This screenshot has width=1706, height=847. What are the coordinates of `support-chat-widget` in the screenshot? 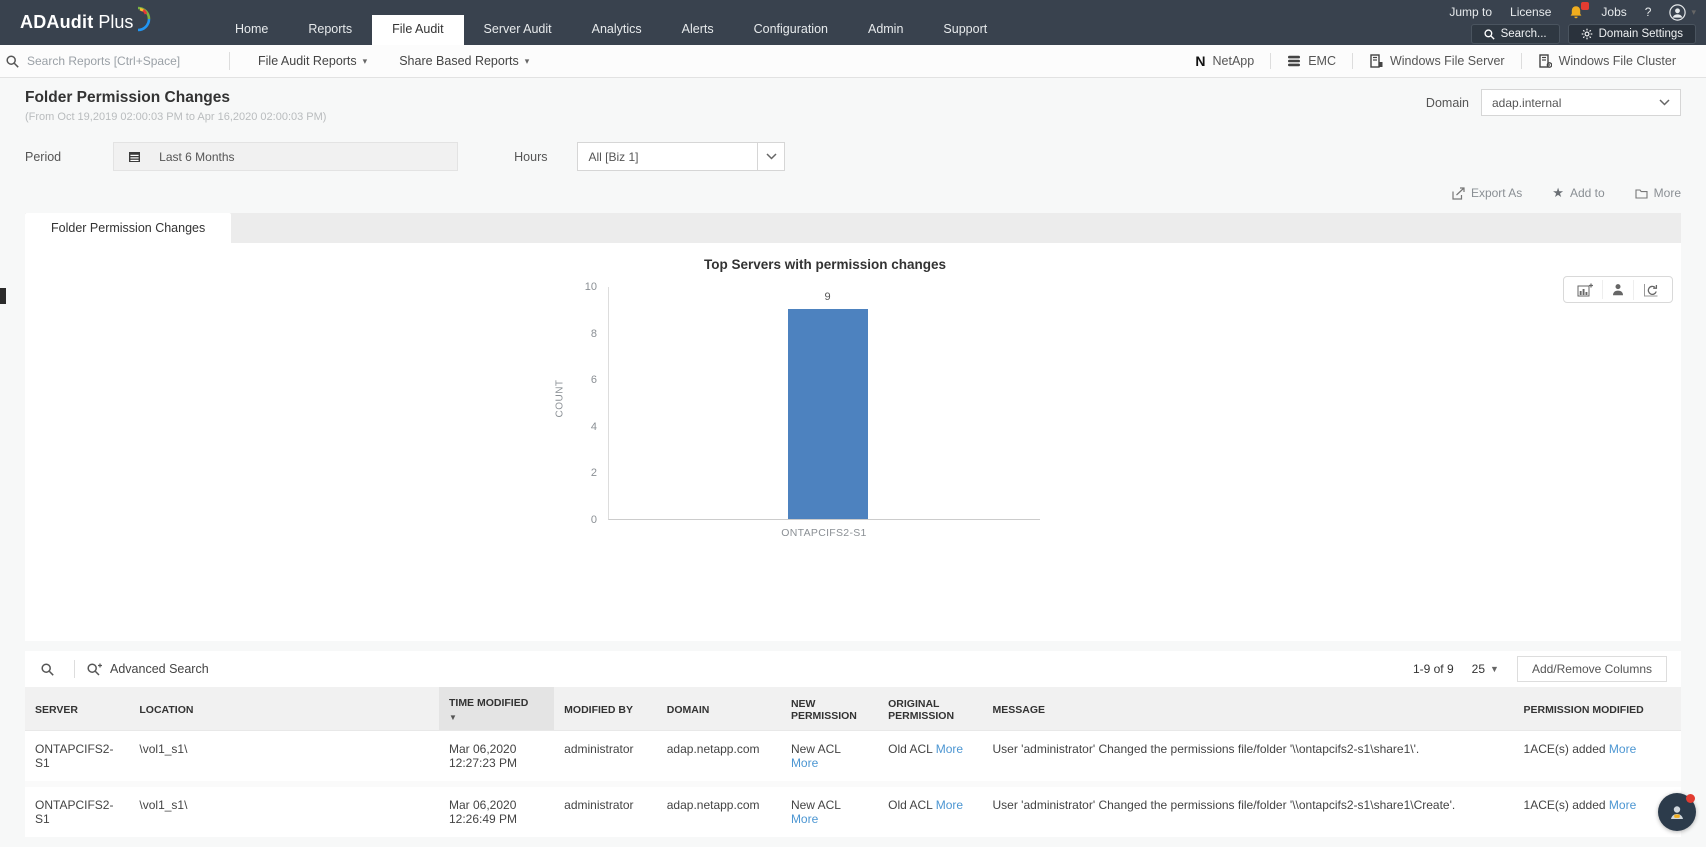 It's located at (1677, 812).